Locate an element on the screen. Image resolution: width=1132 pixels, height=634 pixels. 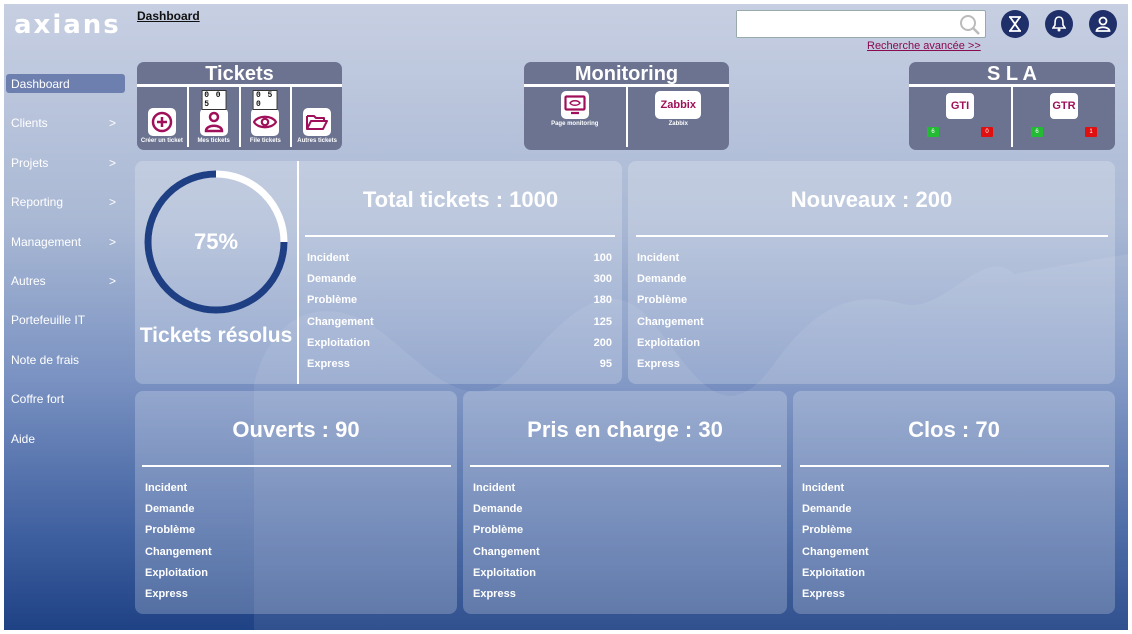
open-tickets-title: Ouverts : 90 is located at coordinates (296, 429).